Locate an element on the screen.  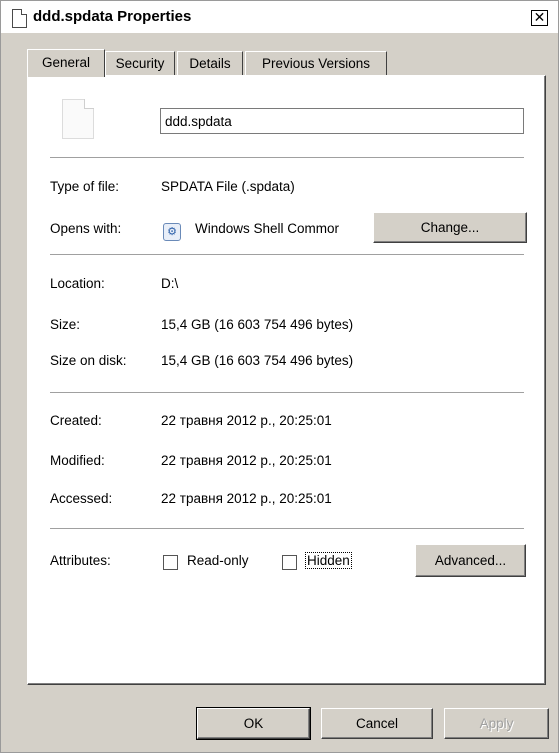
opens-with-label: Opens with: is located at coordinates (86, 228).